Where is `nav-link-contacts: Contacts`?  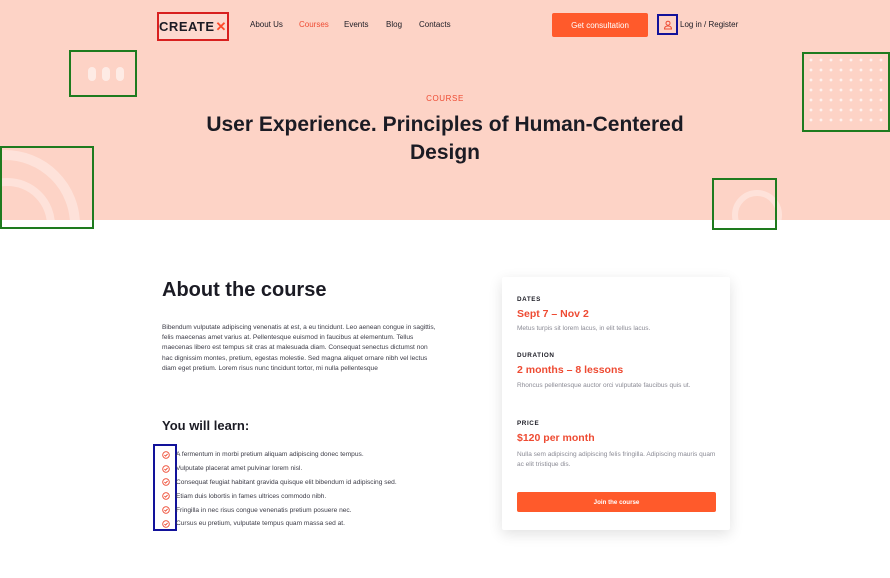
nav-link-contacts: Contacts is located at coordinates (435, 24).